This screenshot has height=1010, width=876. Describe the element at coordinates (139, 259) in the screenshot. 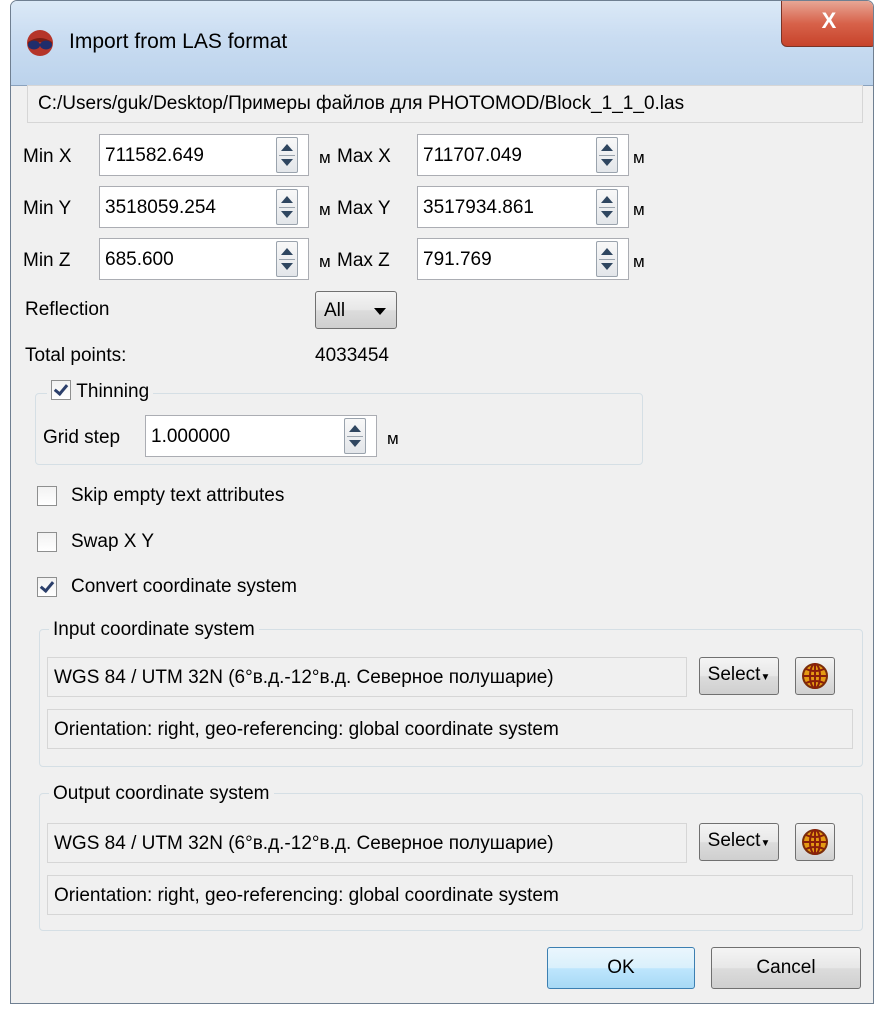

I see `min-z-value: 685.600` at that location.